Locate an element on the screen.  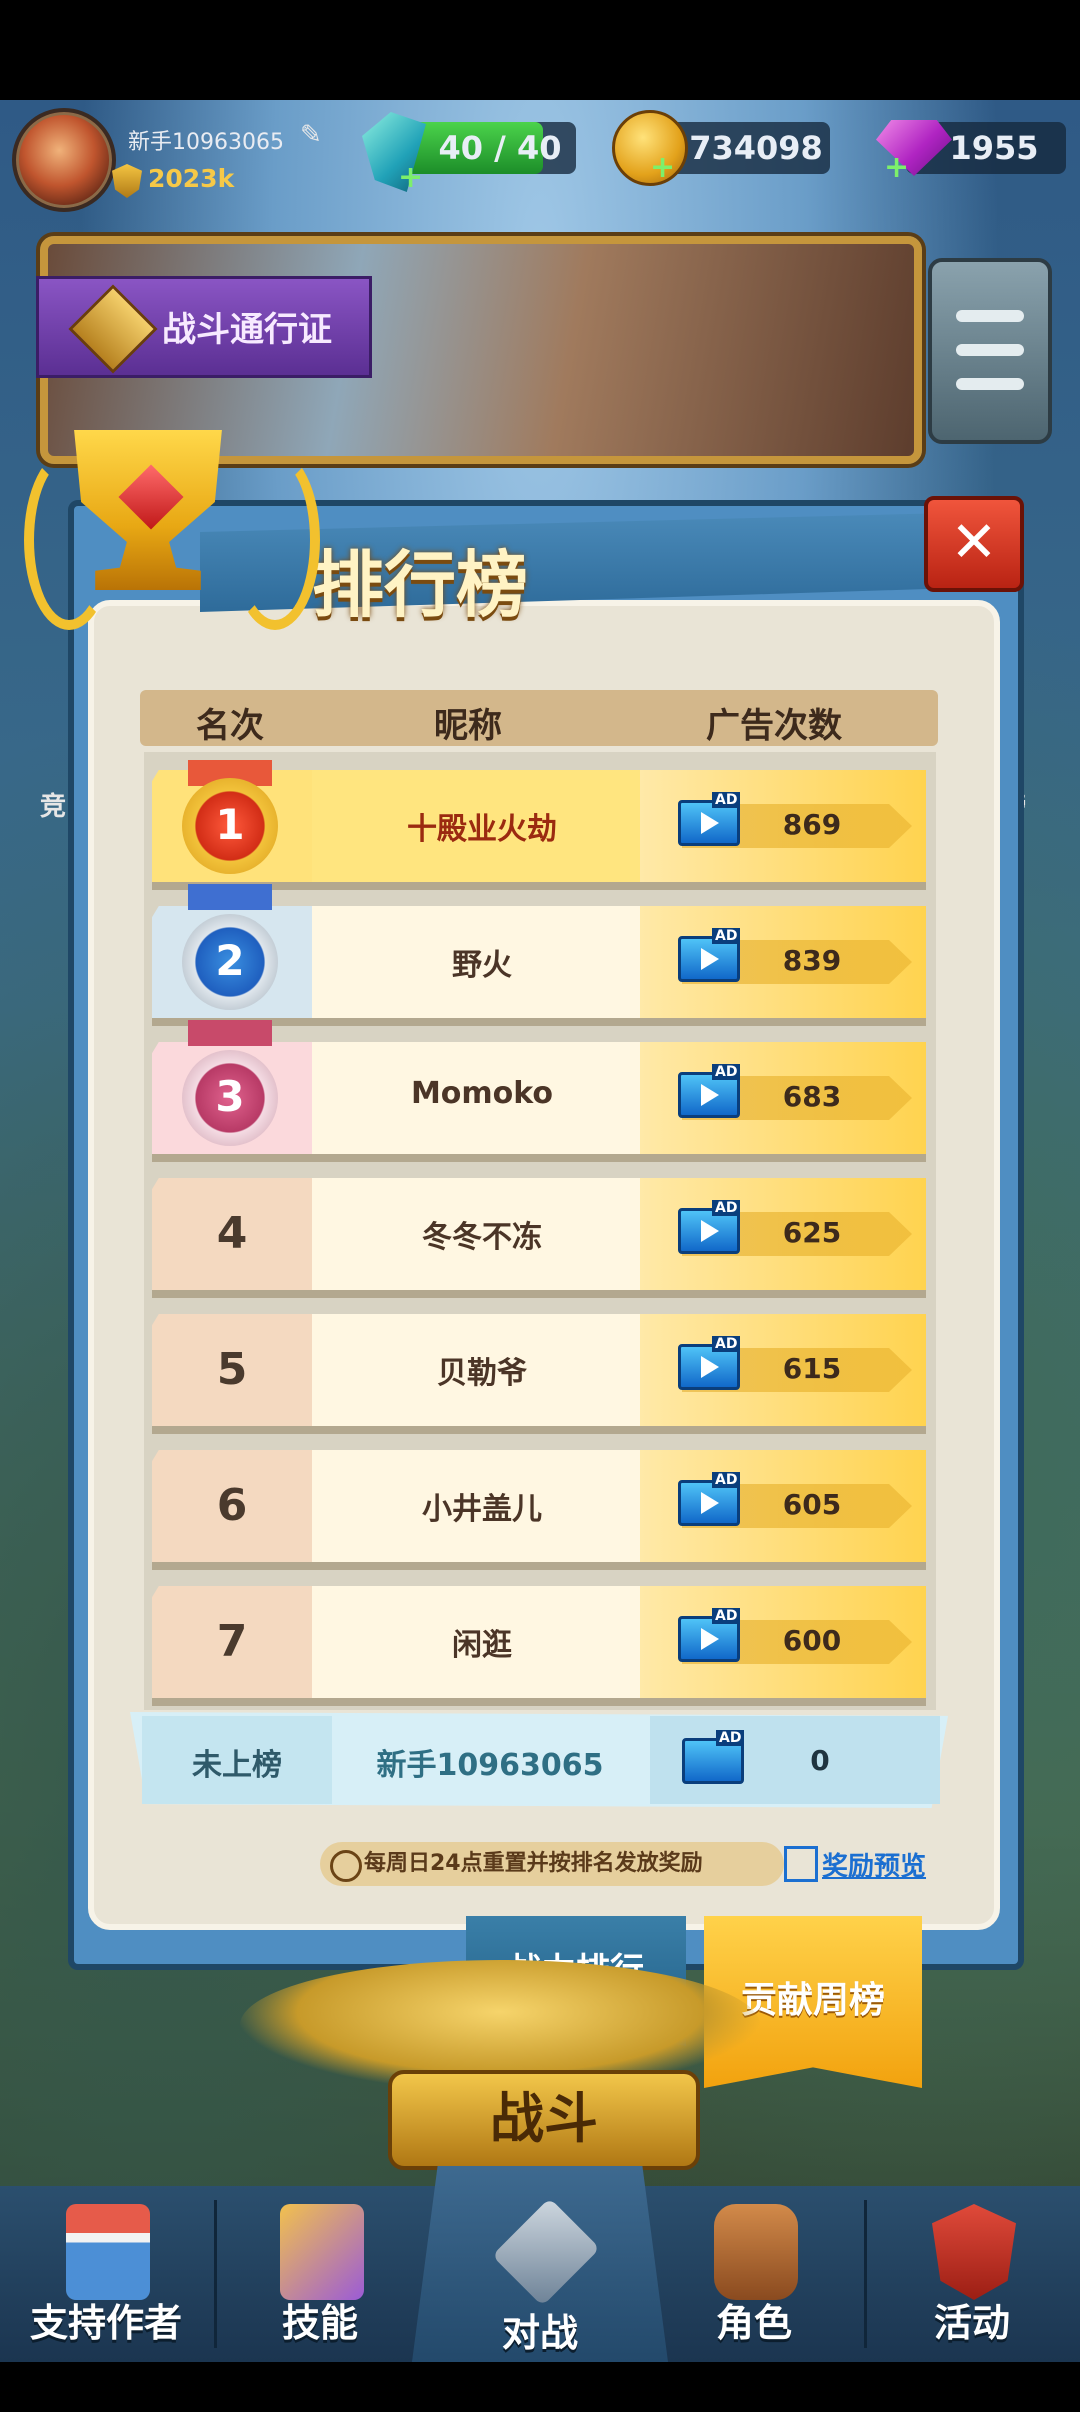
nav-character: 角色 is located at coordinates (754, 2274).